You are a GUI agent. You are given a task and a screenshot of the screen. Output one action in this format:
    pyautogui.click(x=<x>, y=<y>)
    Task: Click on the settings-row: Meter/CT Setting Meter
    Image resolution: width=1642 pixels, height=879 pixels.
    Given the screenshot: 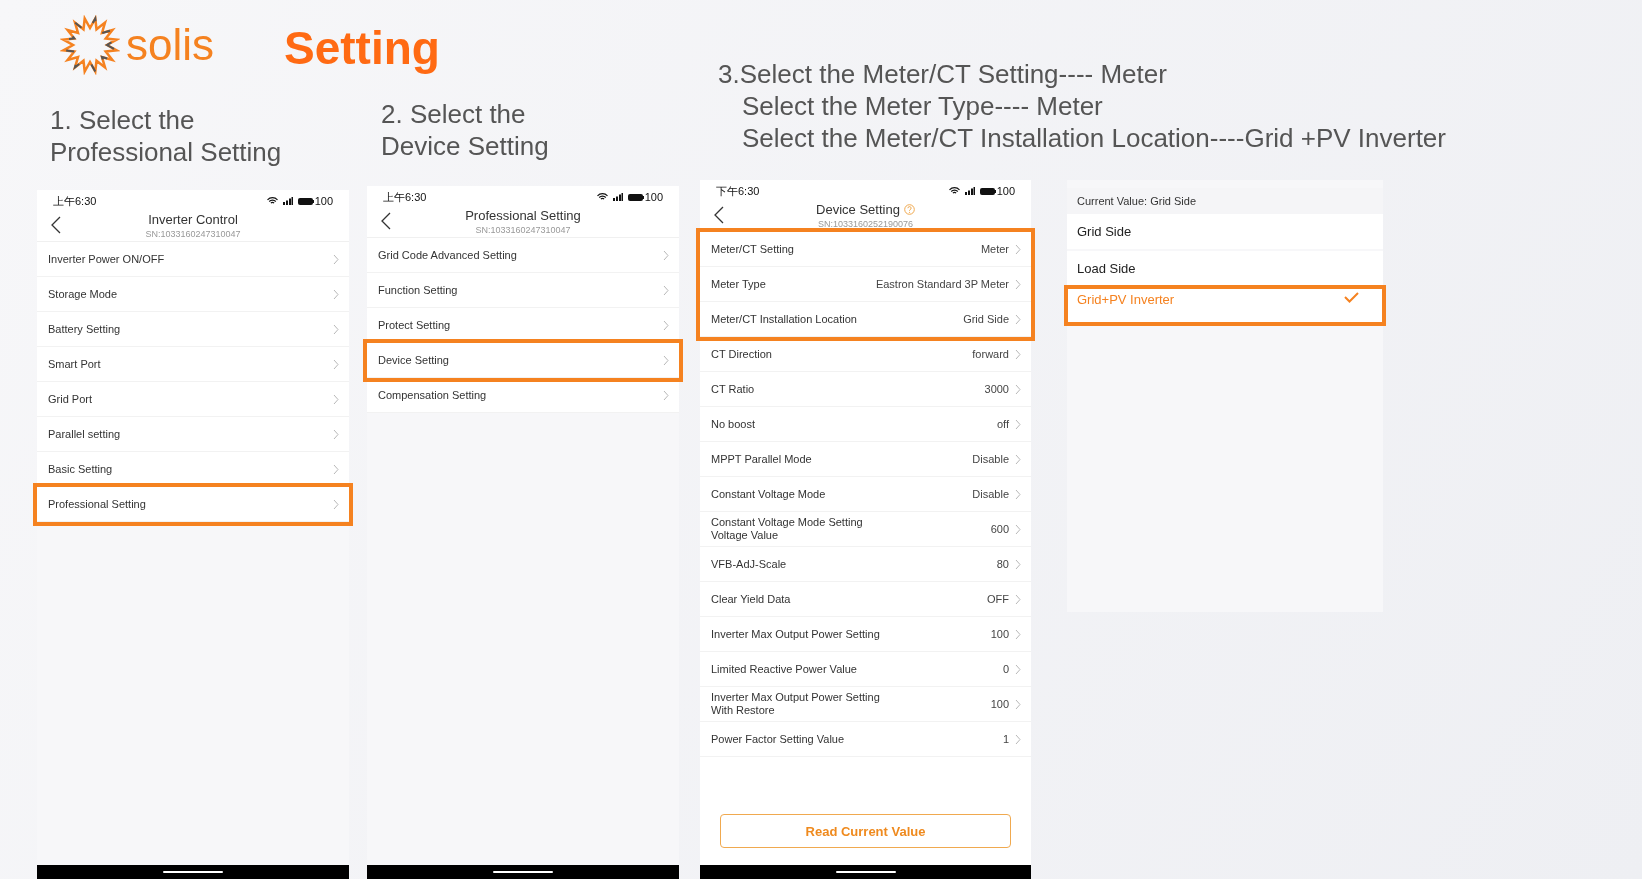 What is the action you would take?
    pyautogui.click(x=865, y=249)
    